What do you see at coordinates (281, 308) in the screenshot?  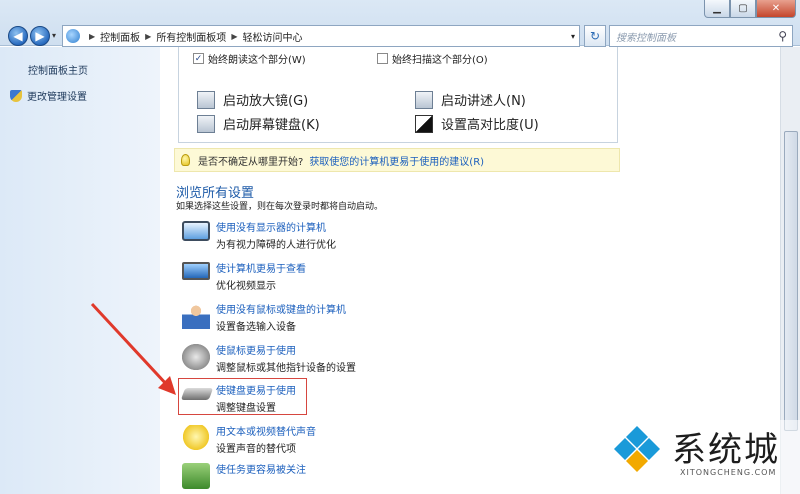 I see `list-item-title: 使用没有鼠标或键盘的计算机` at bounding box center [281, 308].